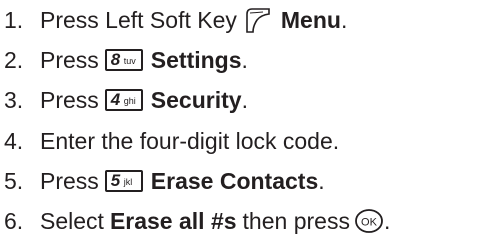 This screenshot has width=497, height=242. I want to click on step-2: 2. Press 8 tuv Settings ., so click(124, 60).